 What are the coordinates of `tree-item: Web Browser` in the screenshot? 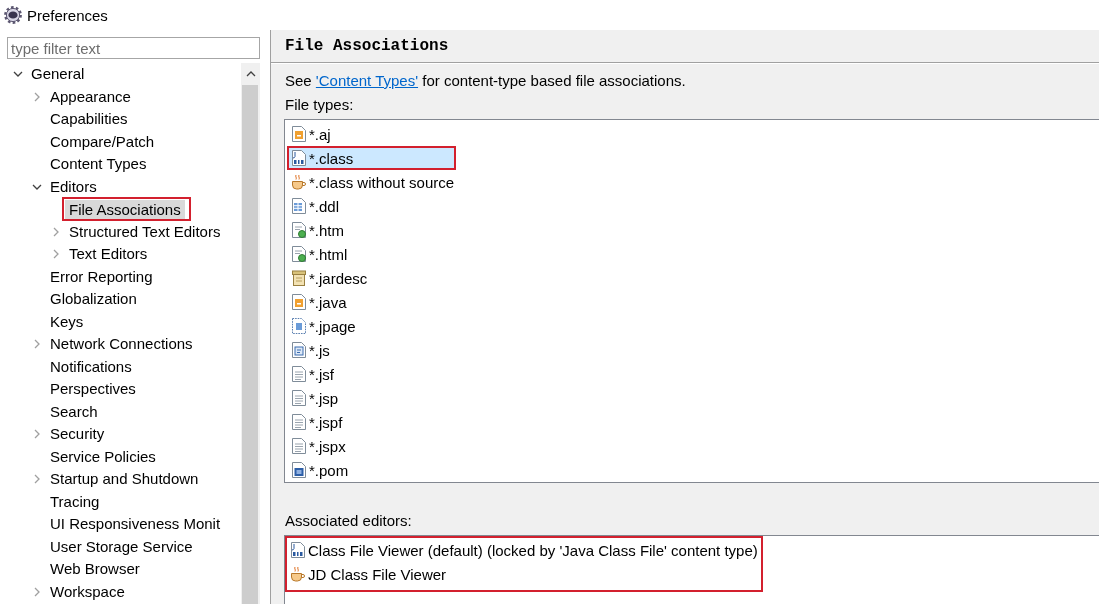 It's located at (95, 569).